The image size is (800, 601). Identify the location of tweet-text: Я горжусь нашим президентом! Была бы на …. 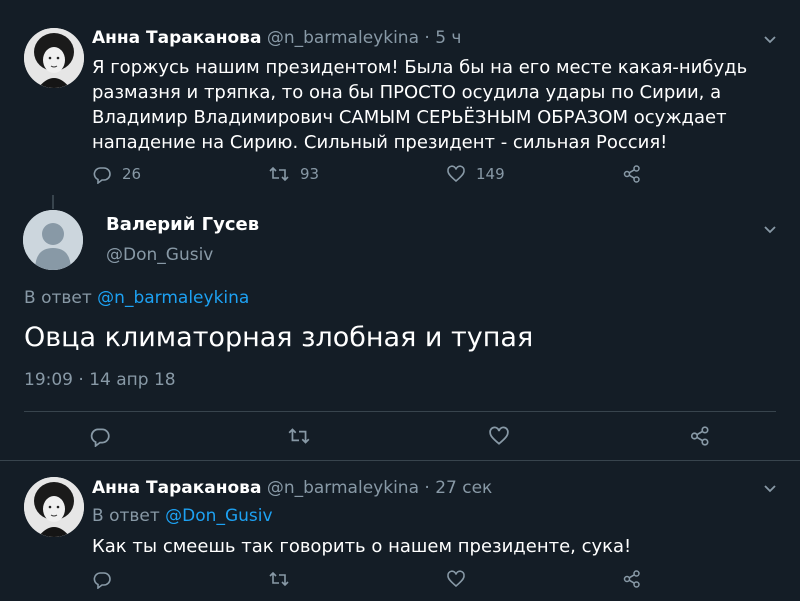
(420, 105).